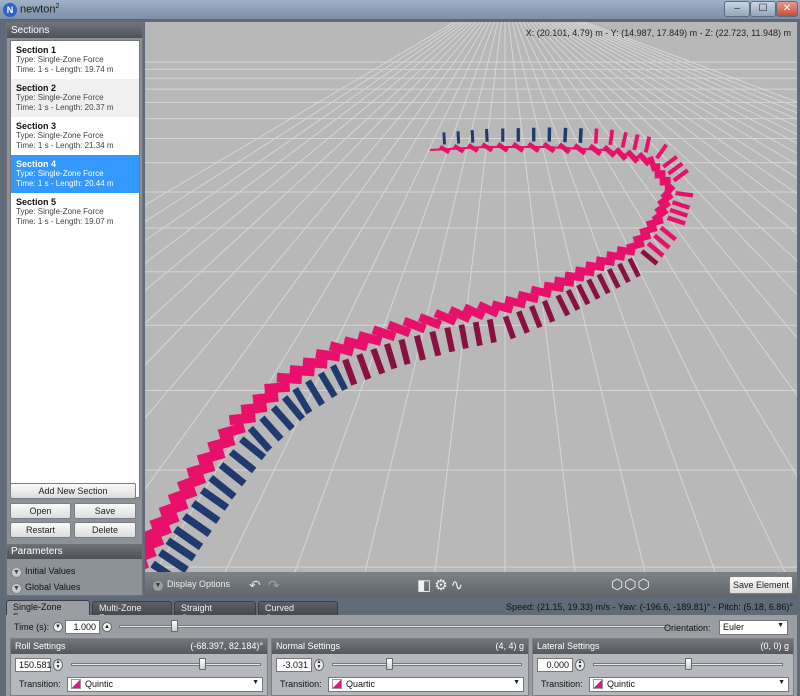 Image resolution: width=800 pixels, height=696 pixels. Describe the element at coordinates (389, 664) in the screenshot. I see `normal-slider-thumb` at that location.